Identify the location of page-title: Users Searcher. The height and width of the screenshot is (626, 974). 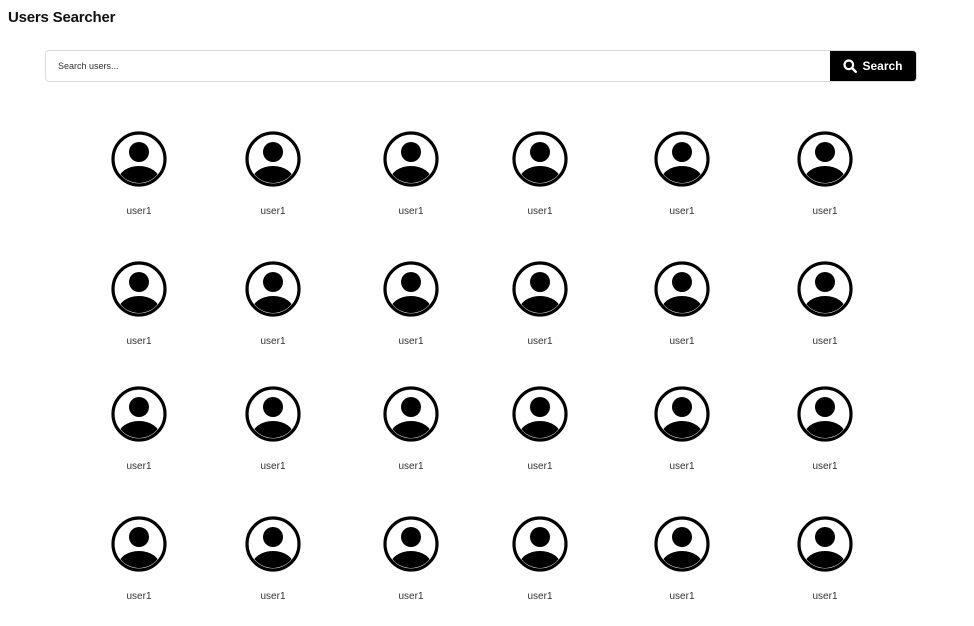
(62, 17).